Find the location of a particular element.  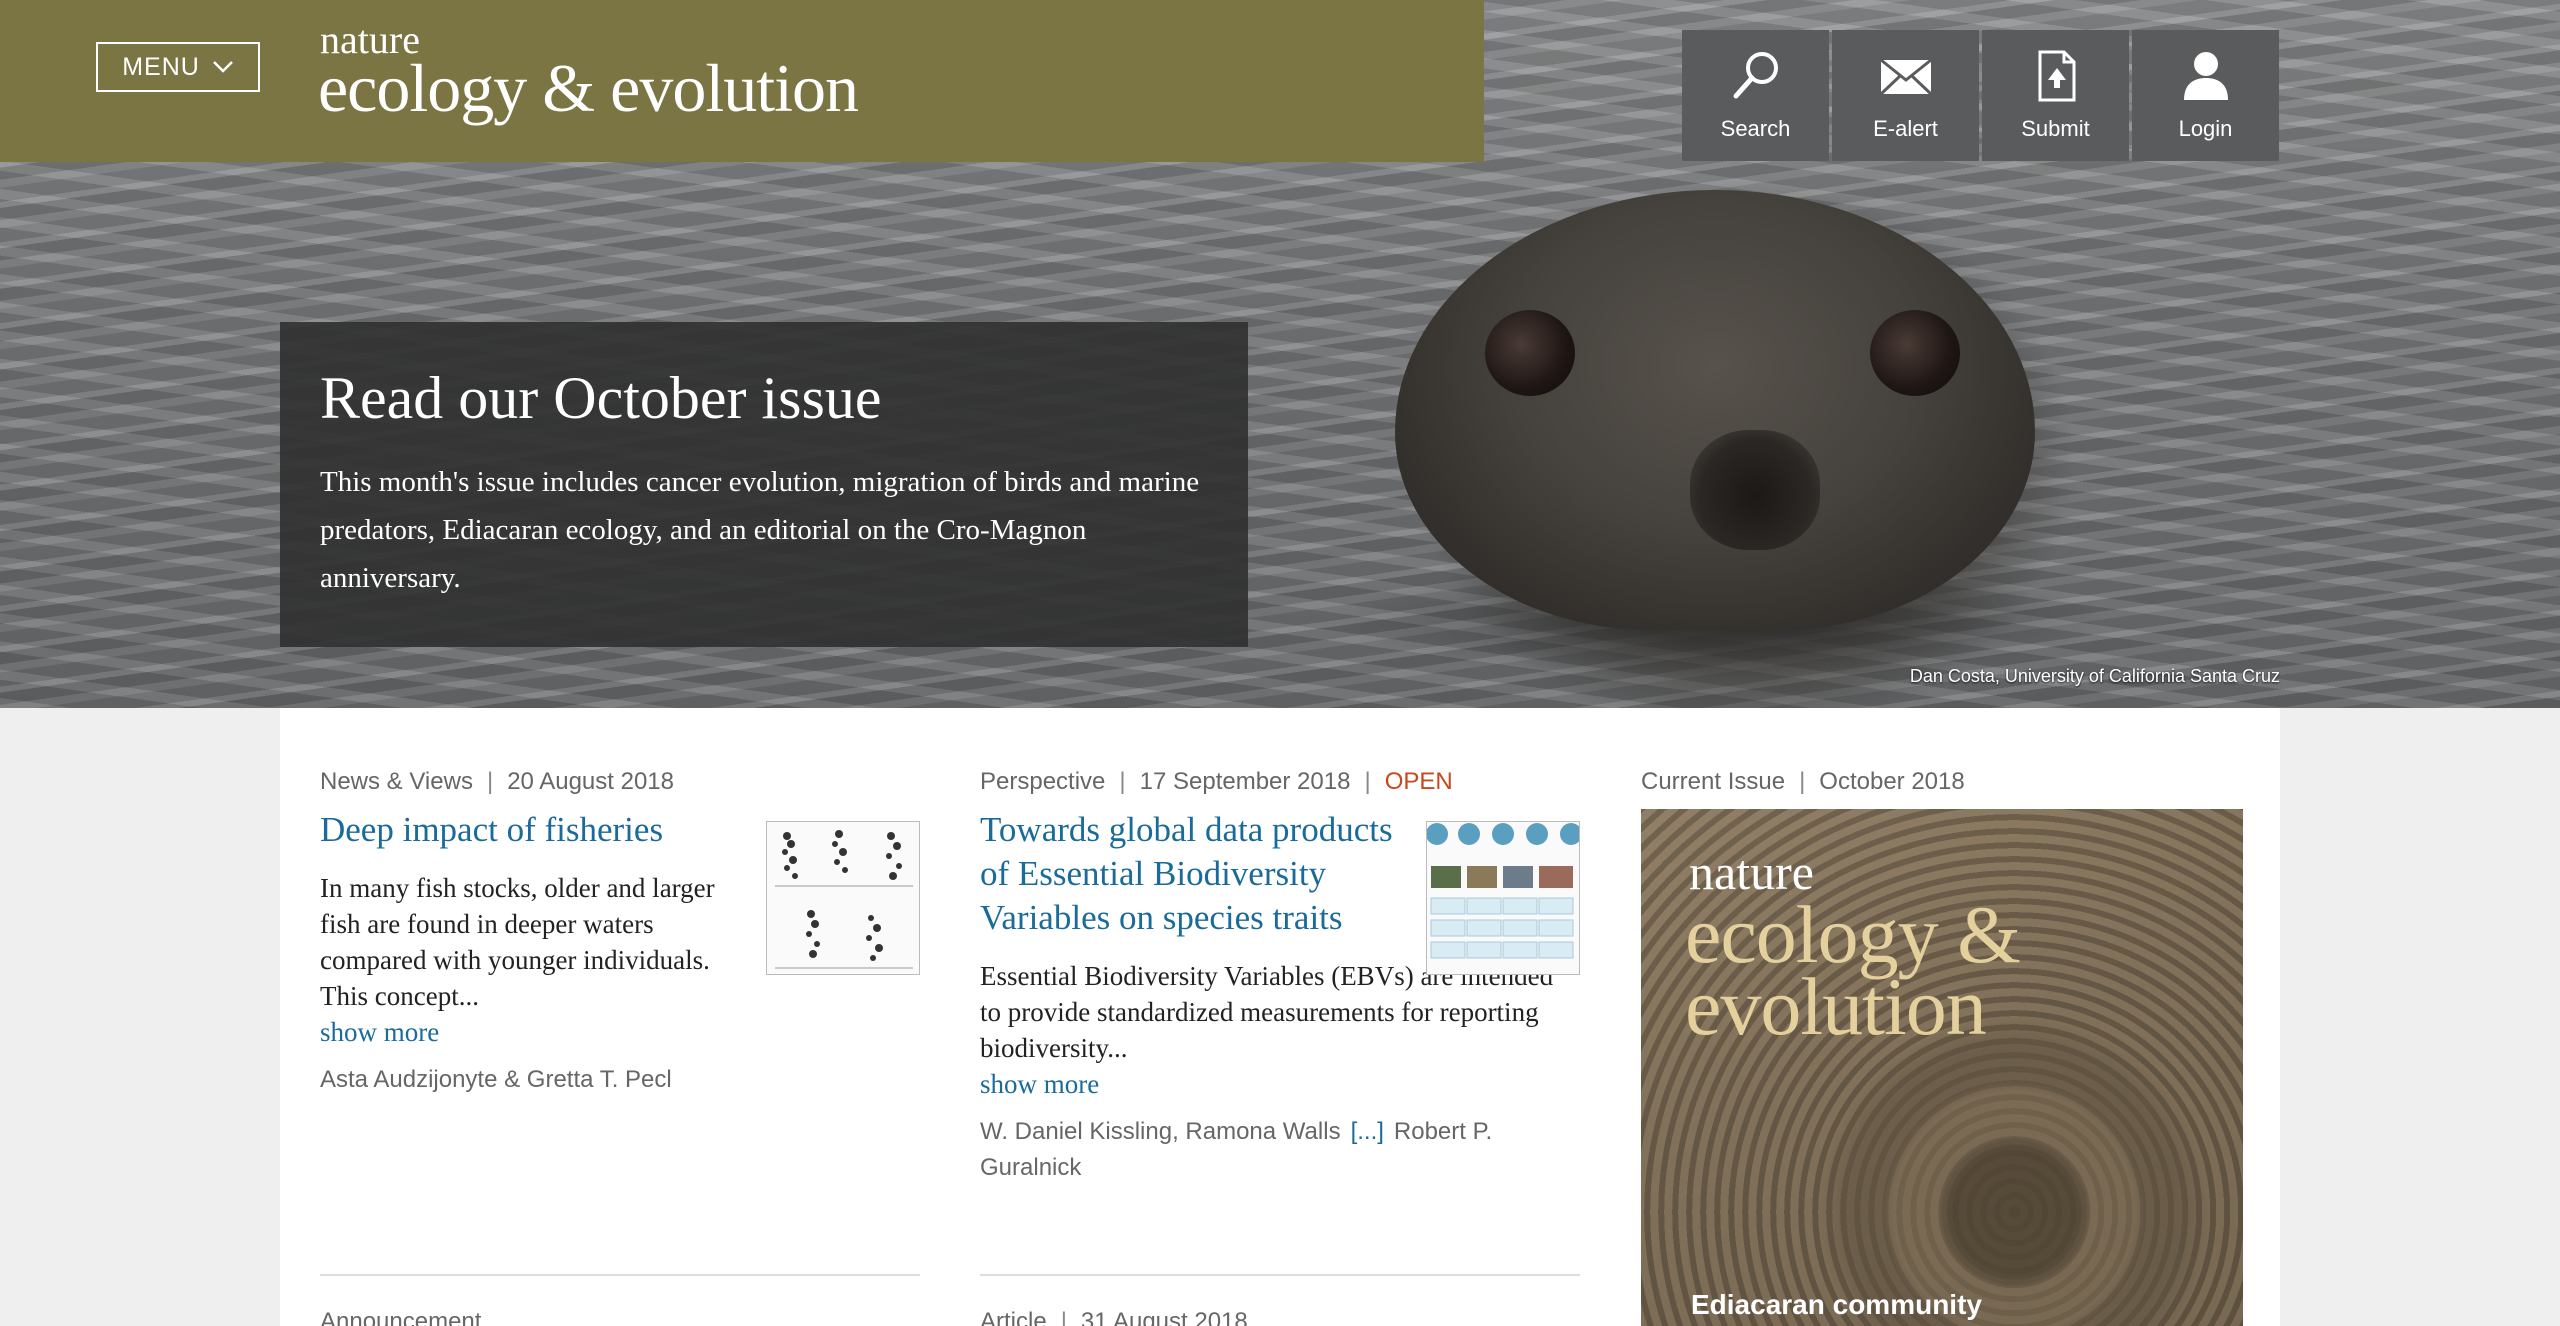

user-icon is located at coordinates (2205, 76).